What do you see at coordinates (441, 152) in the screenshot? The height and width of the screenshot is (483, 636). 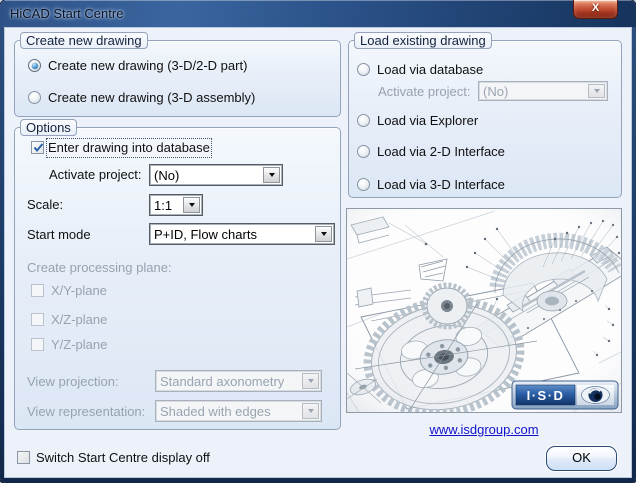 I see `radio-load-2d-interface-label: Load via 2-D Interface` at bounding box center [441, 152].